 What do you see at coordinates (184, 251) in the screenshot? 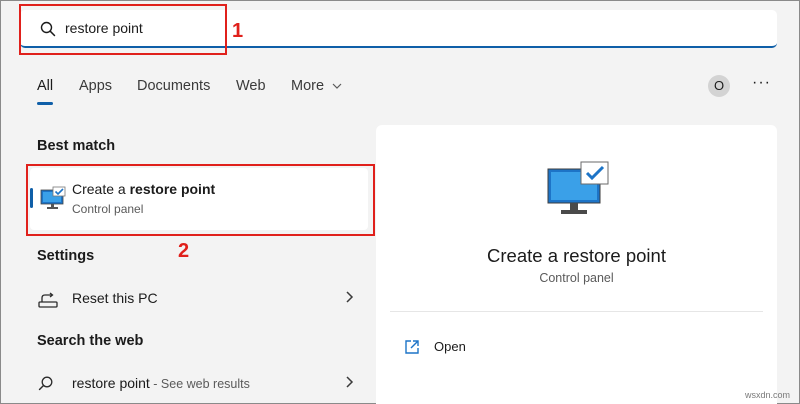
I see `annotation-label-2: 2` at bounding box center [184, 251].